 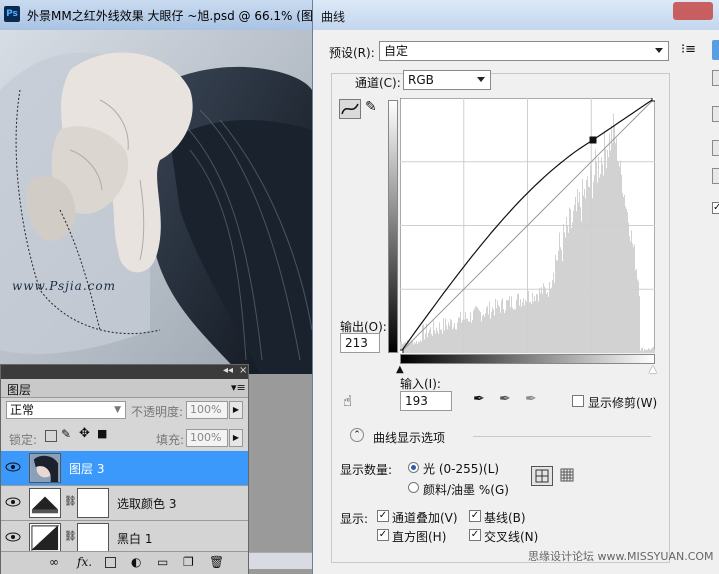 What do you see at coordinates (400, 369) in the screenshot?
I see `black-point-slider-icon: ▲` at bounding box center [400, 369].